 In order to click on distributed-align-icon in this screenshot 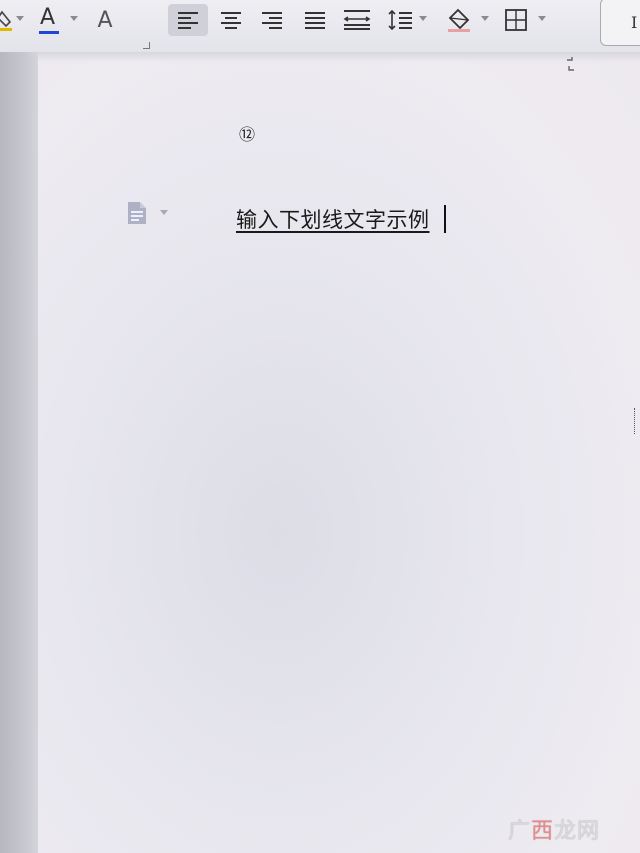, I will do `click(357, 20)`.